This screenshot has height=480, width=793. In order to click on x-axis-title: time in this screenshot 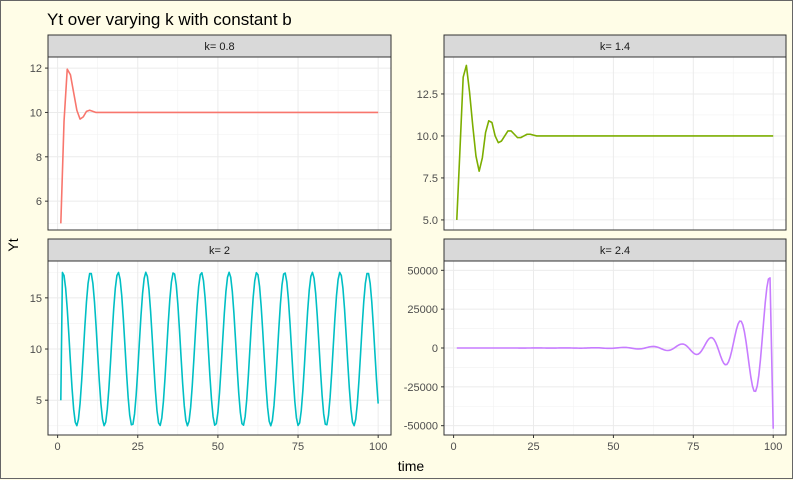, I will do `click(411, 466)`.